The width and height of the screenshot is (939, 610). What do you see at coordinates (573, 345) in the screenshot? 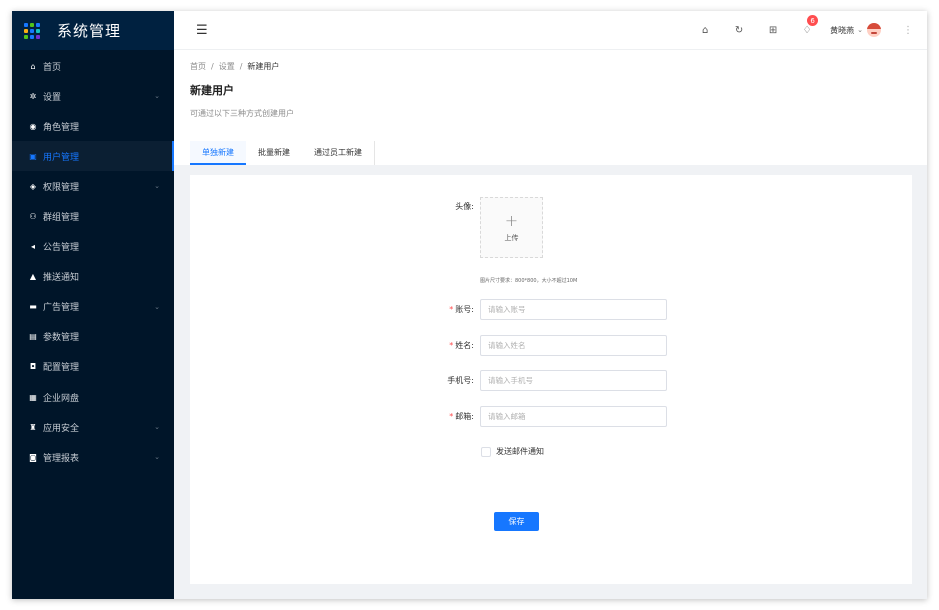
I see `name-input` at bounding box center [573, 345].